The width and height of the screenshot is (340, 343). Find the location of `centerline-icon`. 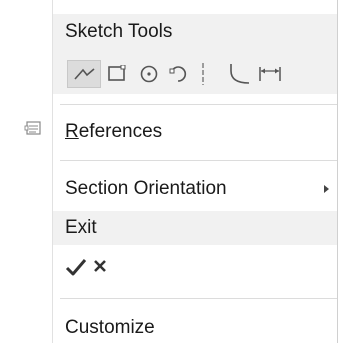

centerline-icon is located at coordinates (203, 74).